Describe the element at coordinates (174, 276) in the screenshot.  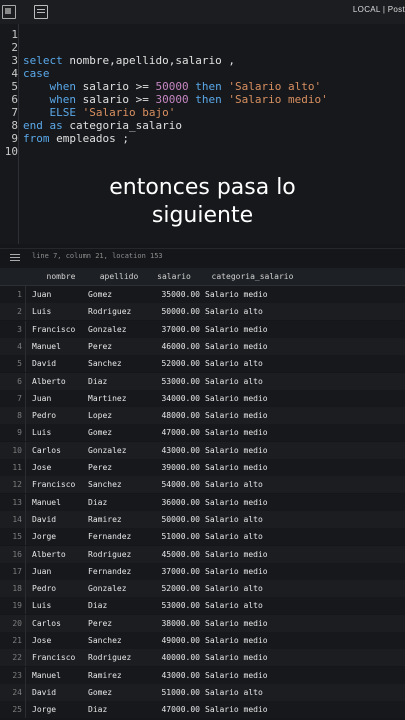
I see `column-header-salario: salario` at that location.